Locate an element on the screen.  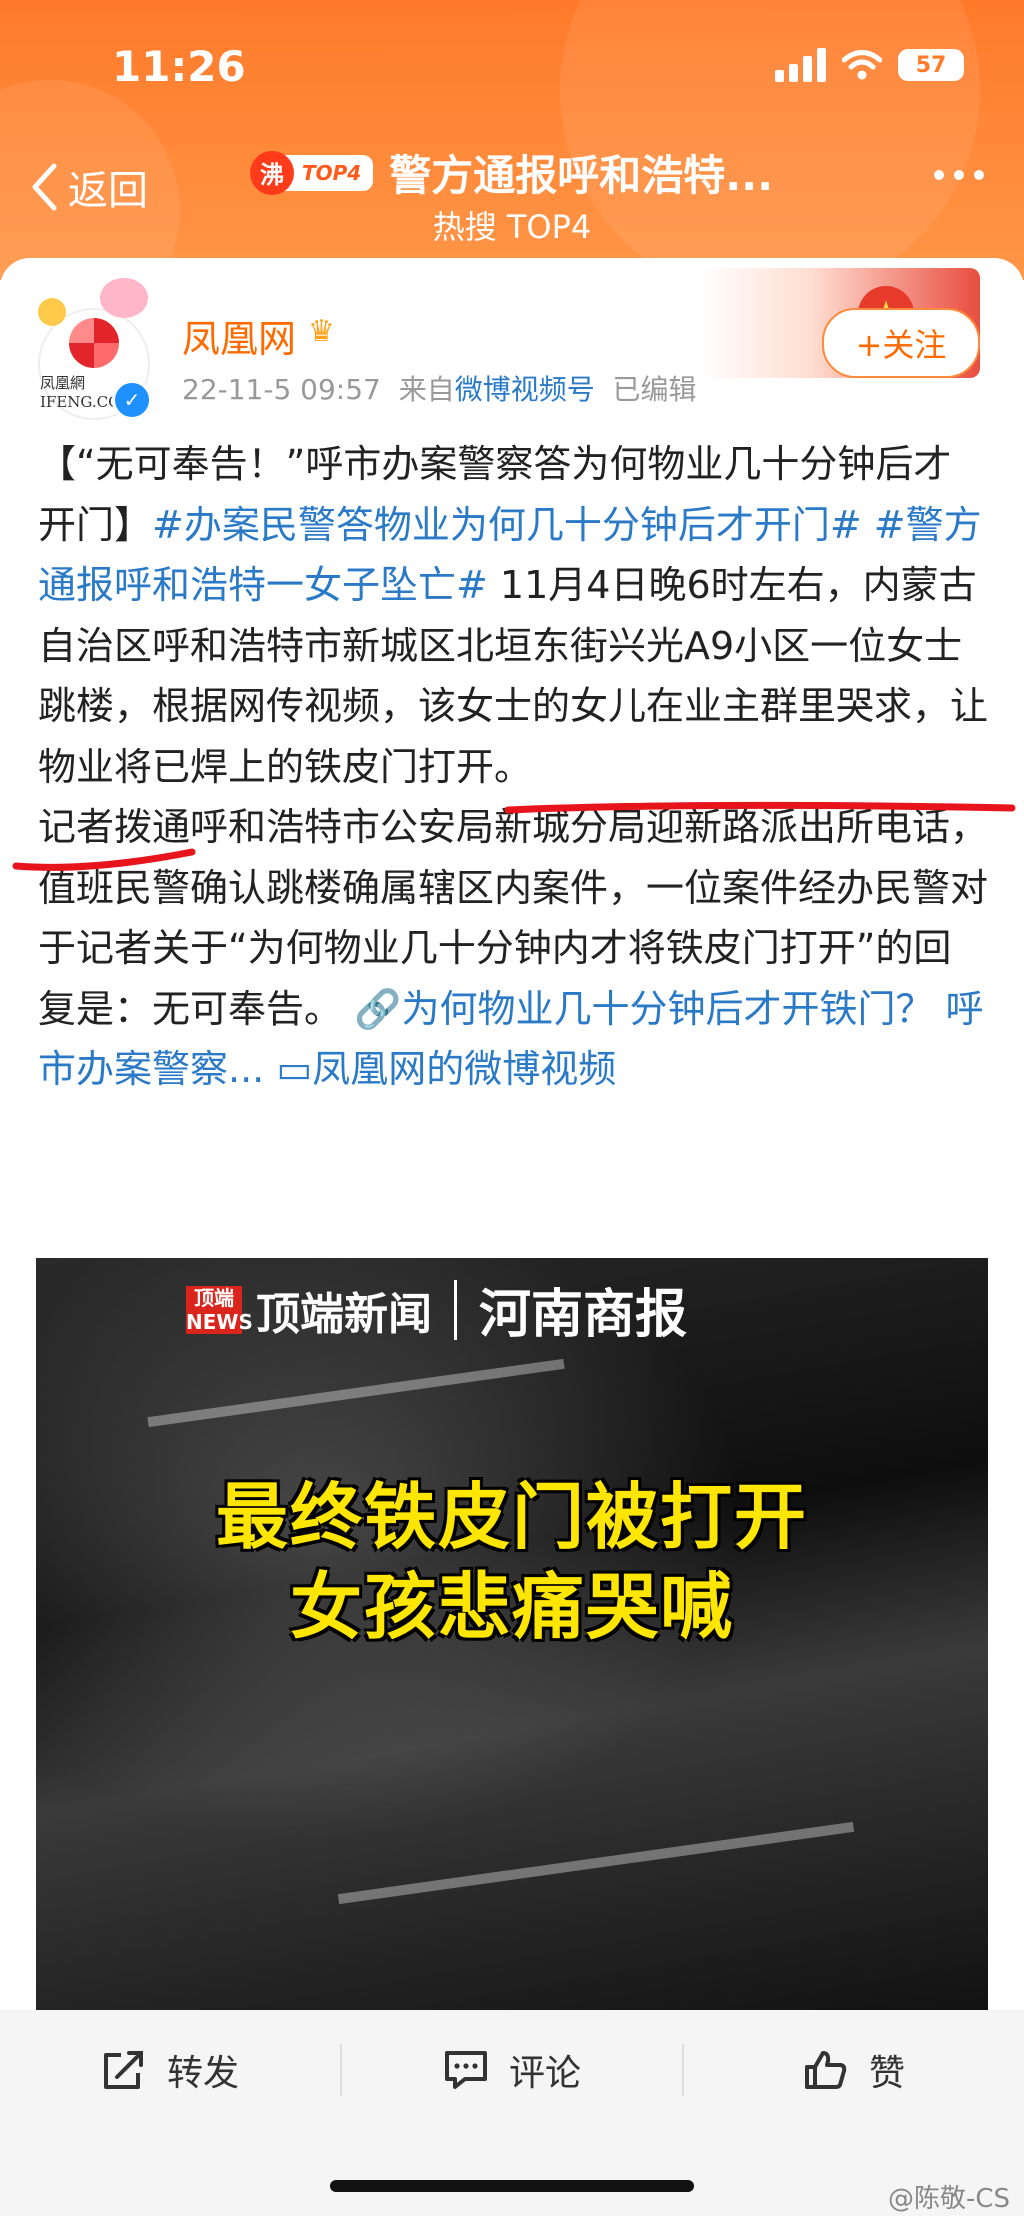
watermark: @陈敬-CS is located at coordinates (948, 2199).